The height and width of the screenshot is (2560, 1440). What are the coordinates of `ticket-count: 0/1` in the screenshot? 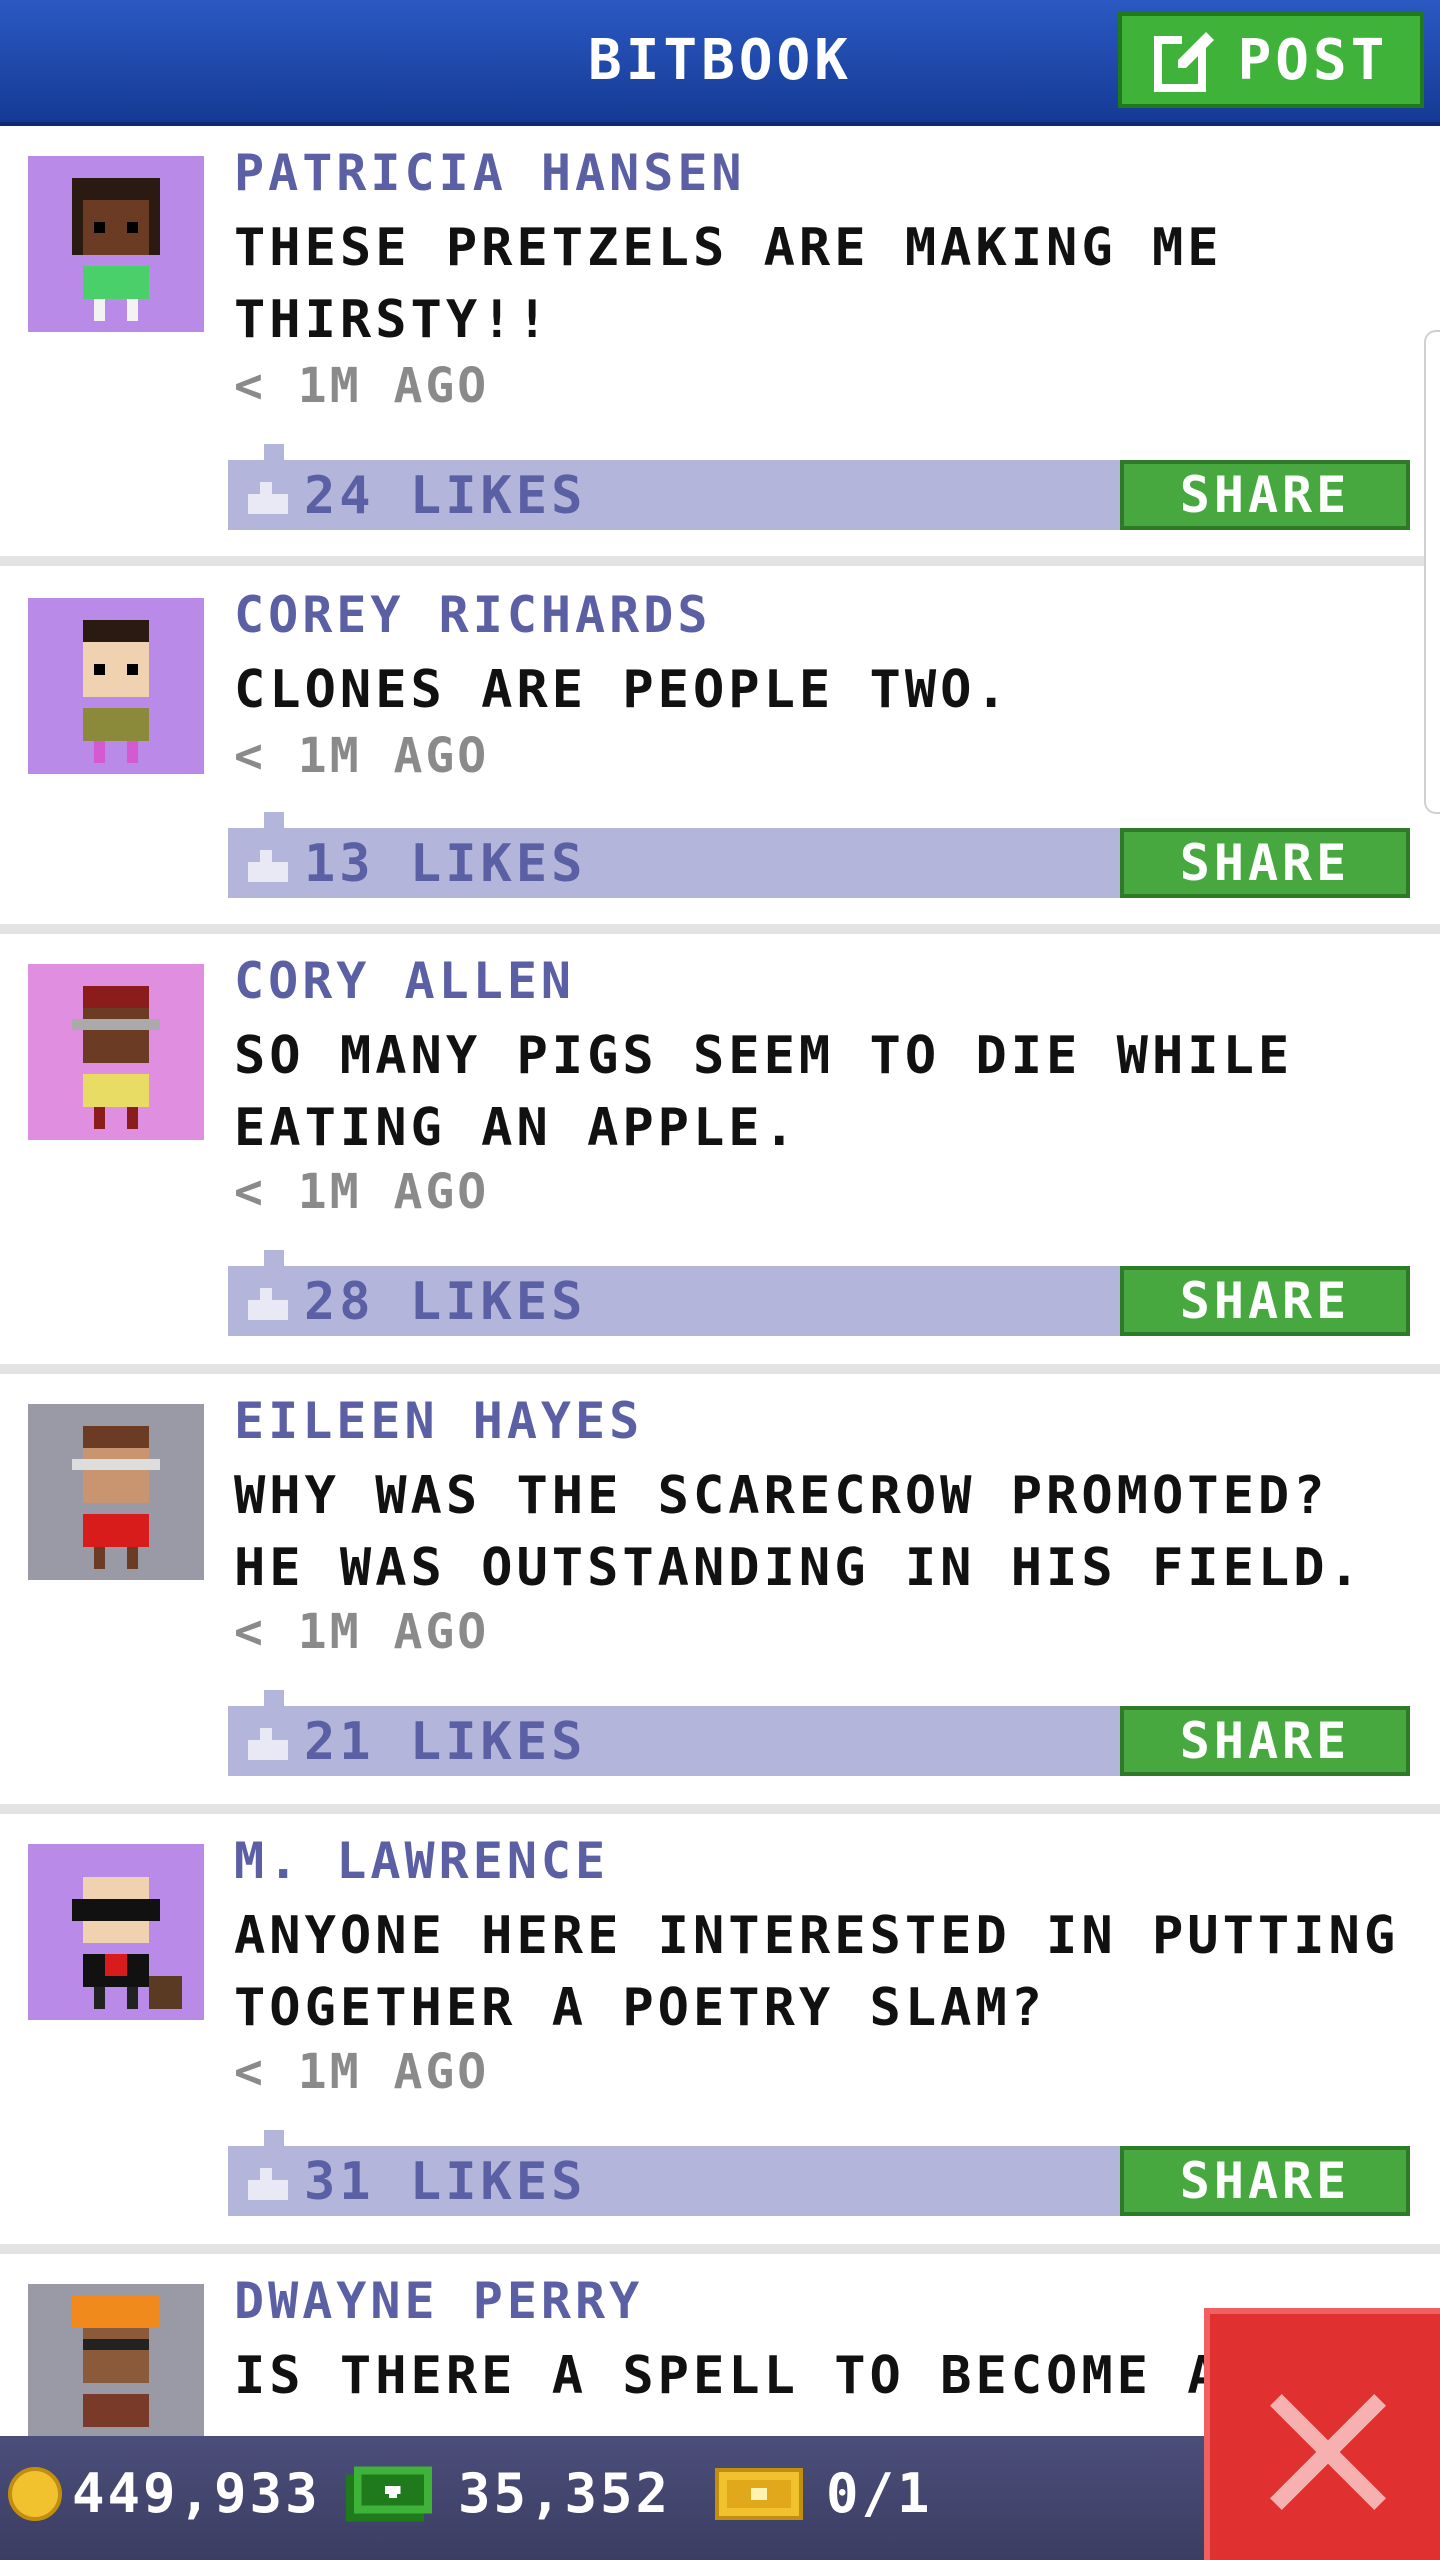 It's located at (879, 2493).